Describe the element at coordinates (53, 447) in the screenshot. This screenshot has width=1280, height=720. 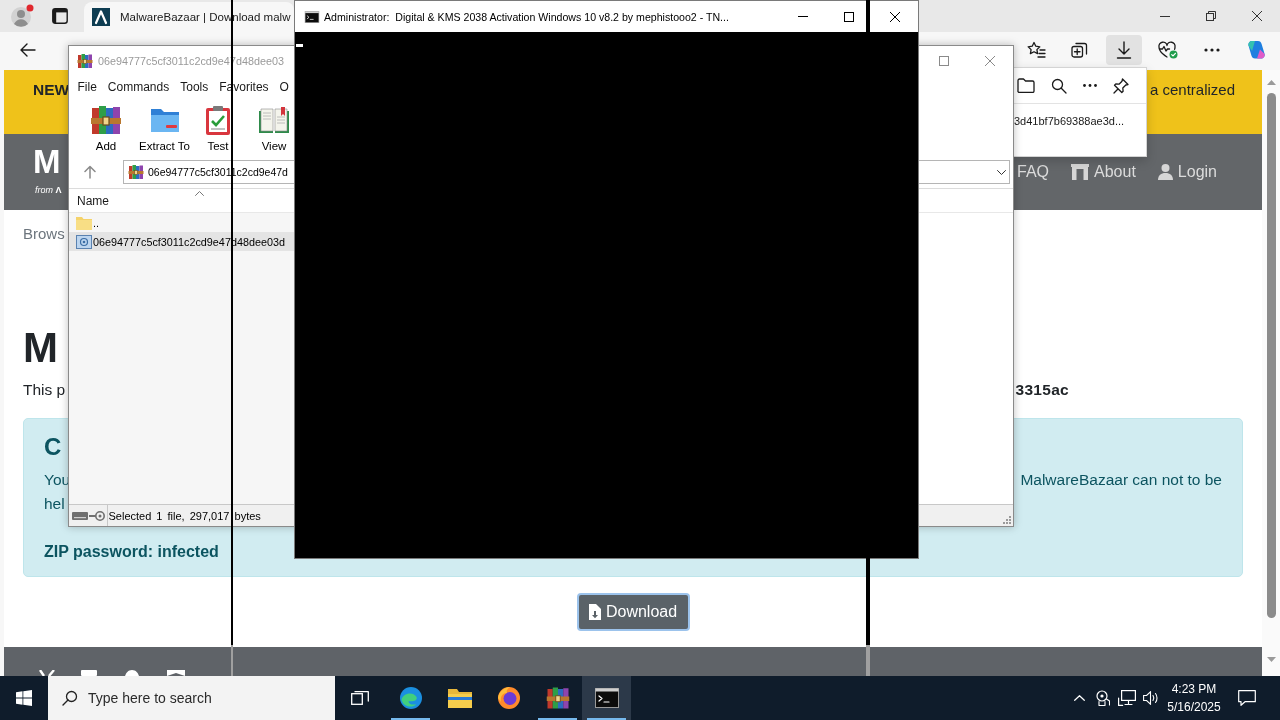
I see `alert-heading: C` at that location.